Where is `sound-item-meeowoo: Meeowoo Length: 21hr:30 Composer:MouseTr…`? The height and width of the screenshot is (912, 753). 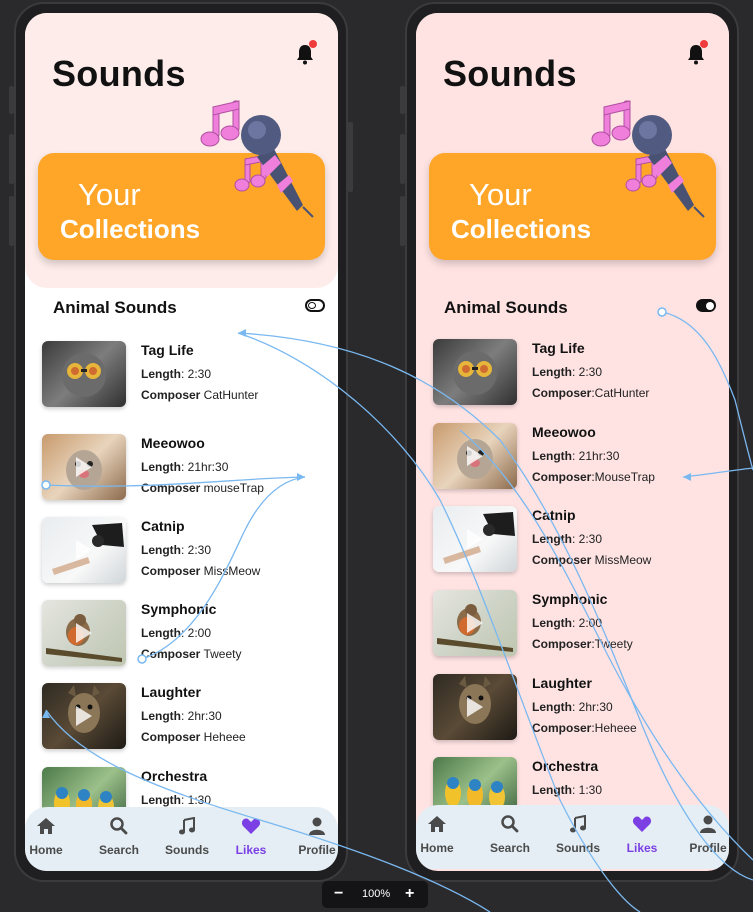
sound-item-meeowoo: Meeowoo Length: 21hr:30 Composer:MouseTr… is located at coordinates (572, 458).